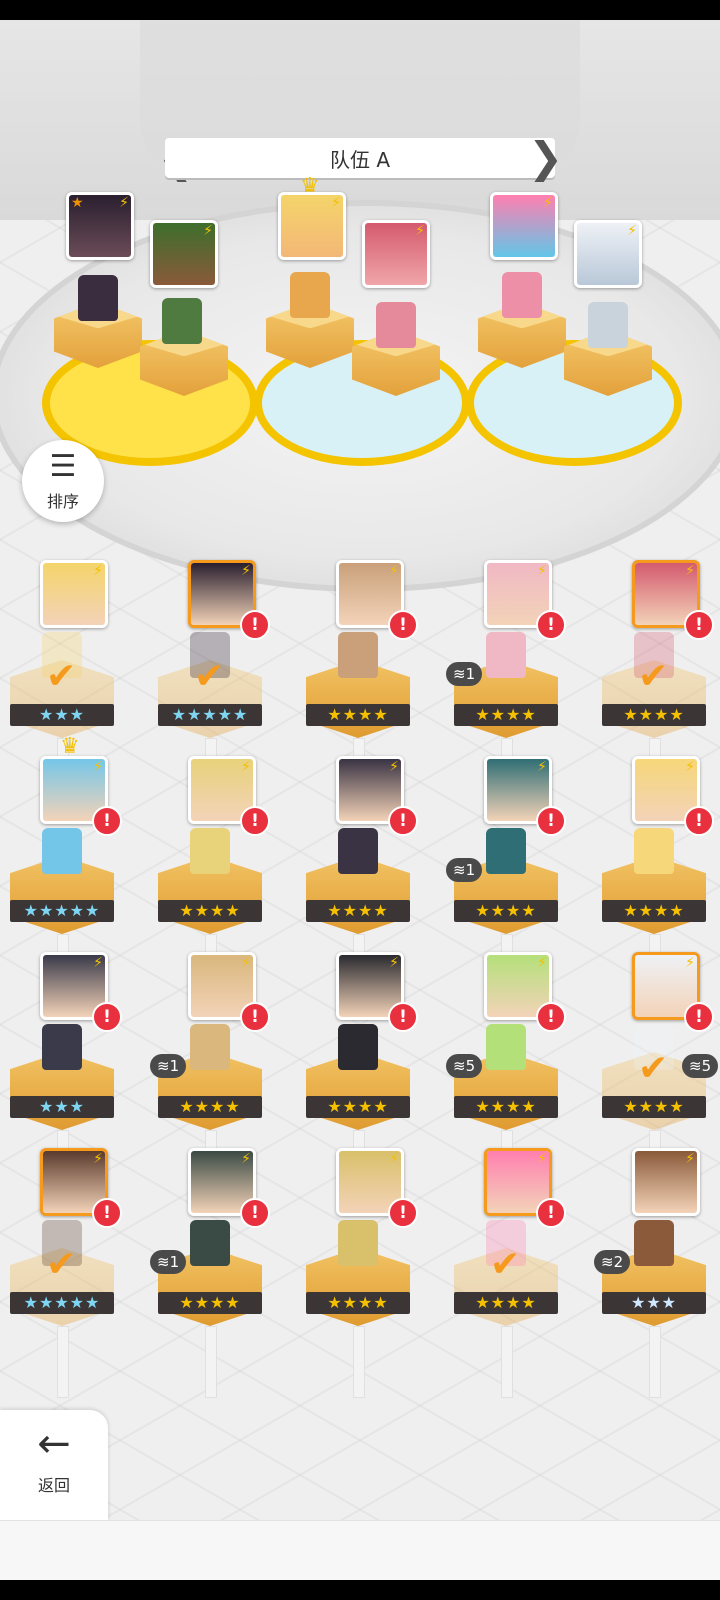  I want to click on sort-button: ☰ 排序, so click(63, 481).